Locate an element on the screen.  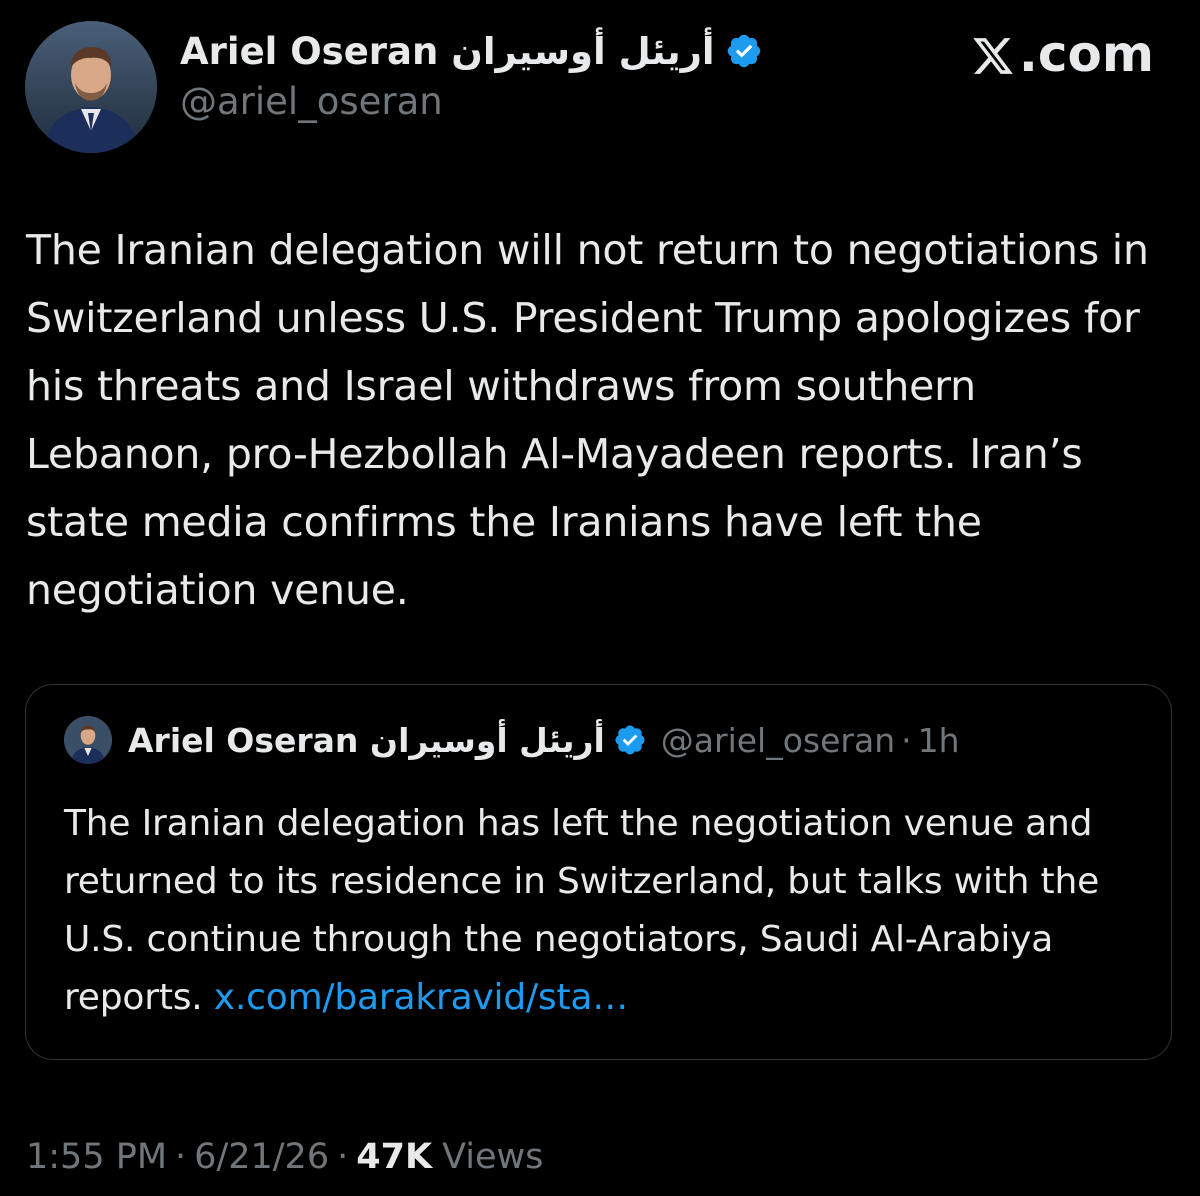
quote-verified-badge-icon is located at coordinates (630, 740).